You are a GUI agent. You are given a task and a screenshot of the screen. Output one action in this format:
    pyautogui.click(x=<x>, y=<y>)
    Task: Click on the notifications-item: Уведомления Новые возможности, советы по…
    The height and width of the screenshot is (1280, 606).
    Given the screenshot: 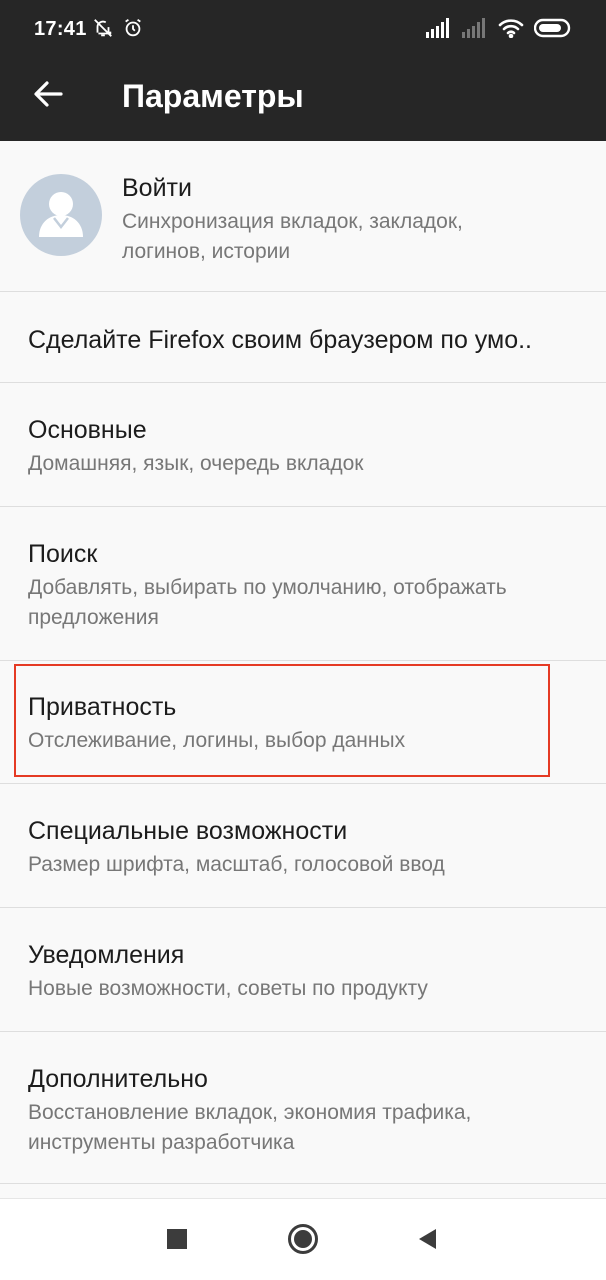 What is the action you would take?
    pyautogui.click(x=303, y=970)
    